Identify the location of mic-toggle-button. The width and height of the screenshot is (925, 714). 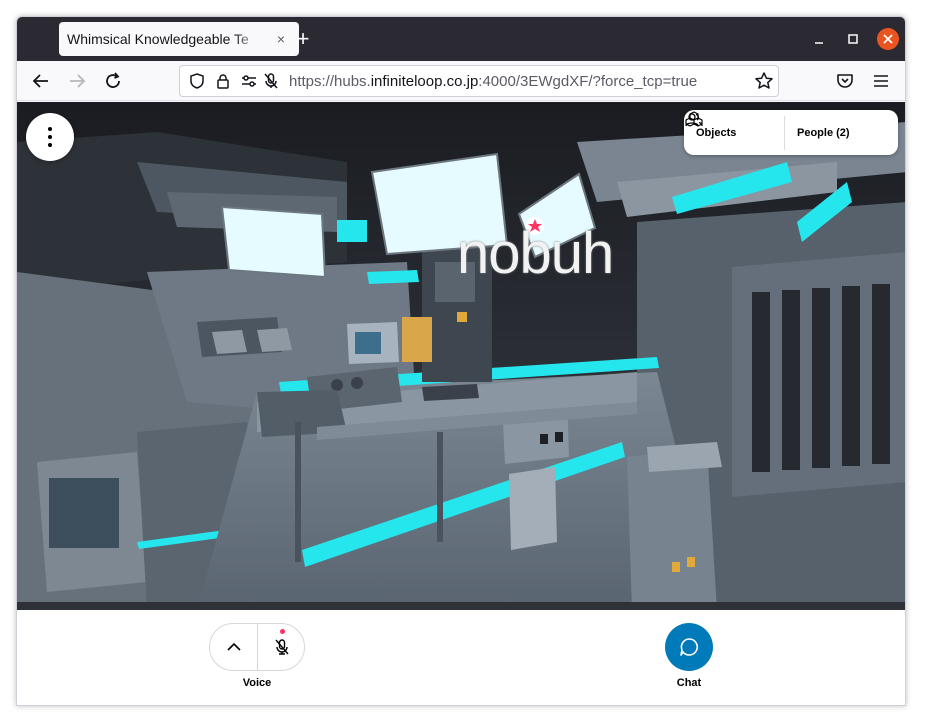
(281, 647).